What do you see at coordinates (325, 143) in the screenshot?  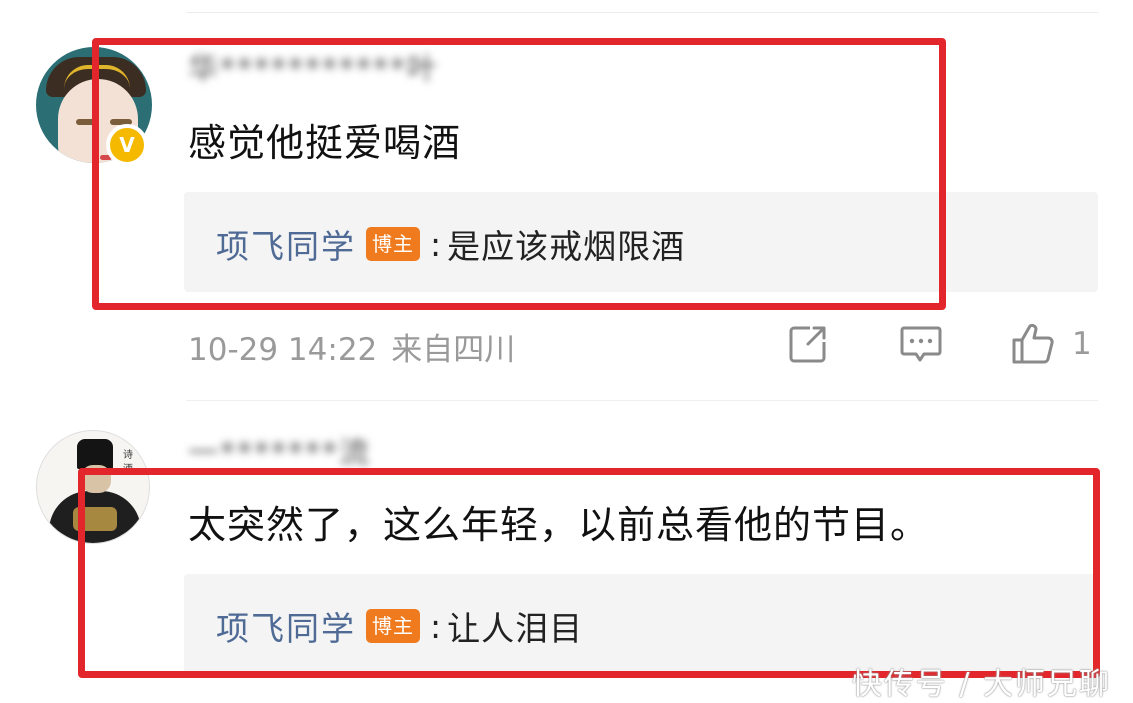 I see `comment-text: 感觉他挺爱喝酒` at bounding box center [325, 143].